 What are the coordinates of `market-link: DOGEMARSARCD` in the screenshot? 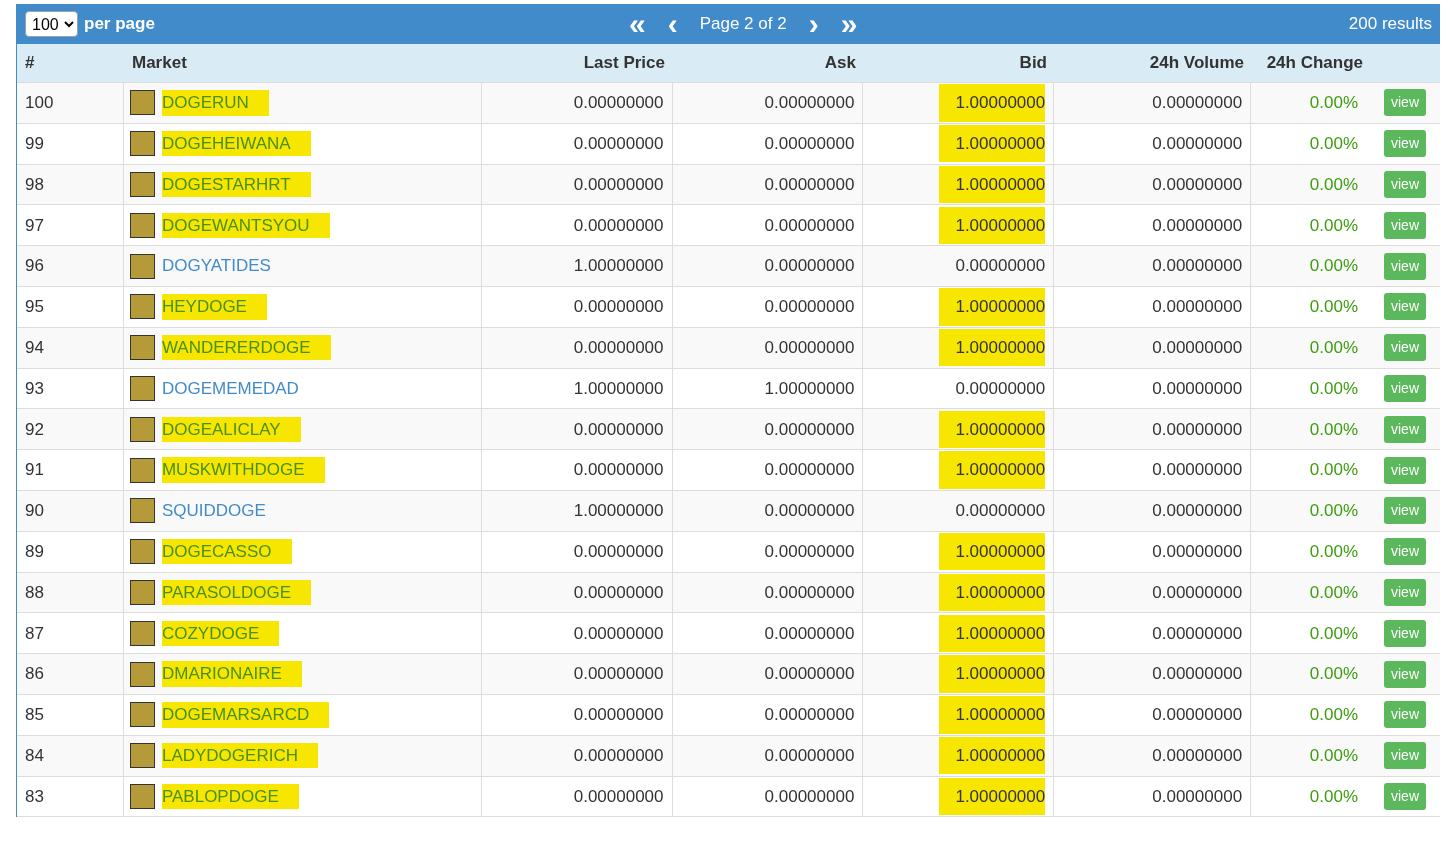 It's located at (245, 715).